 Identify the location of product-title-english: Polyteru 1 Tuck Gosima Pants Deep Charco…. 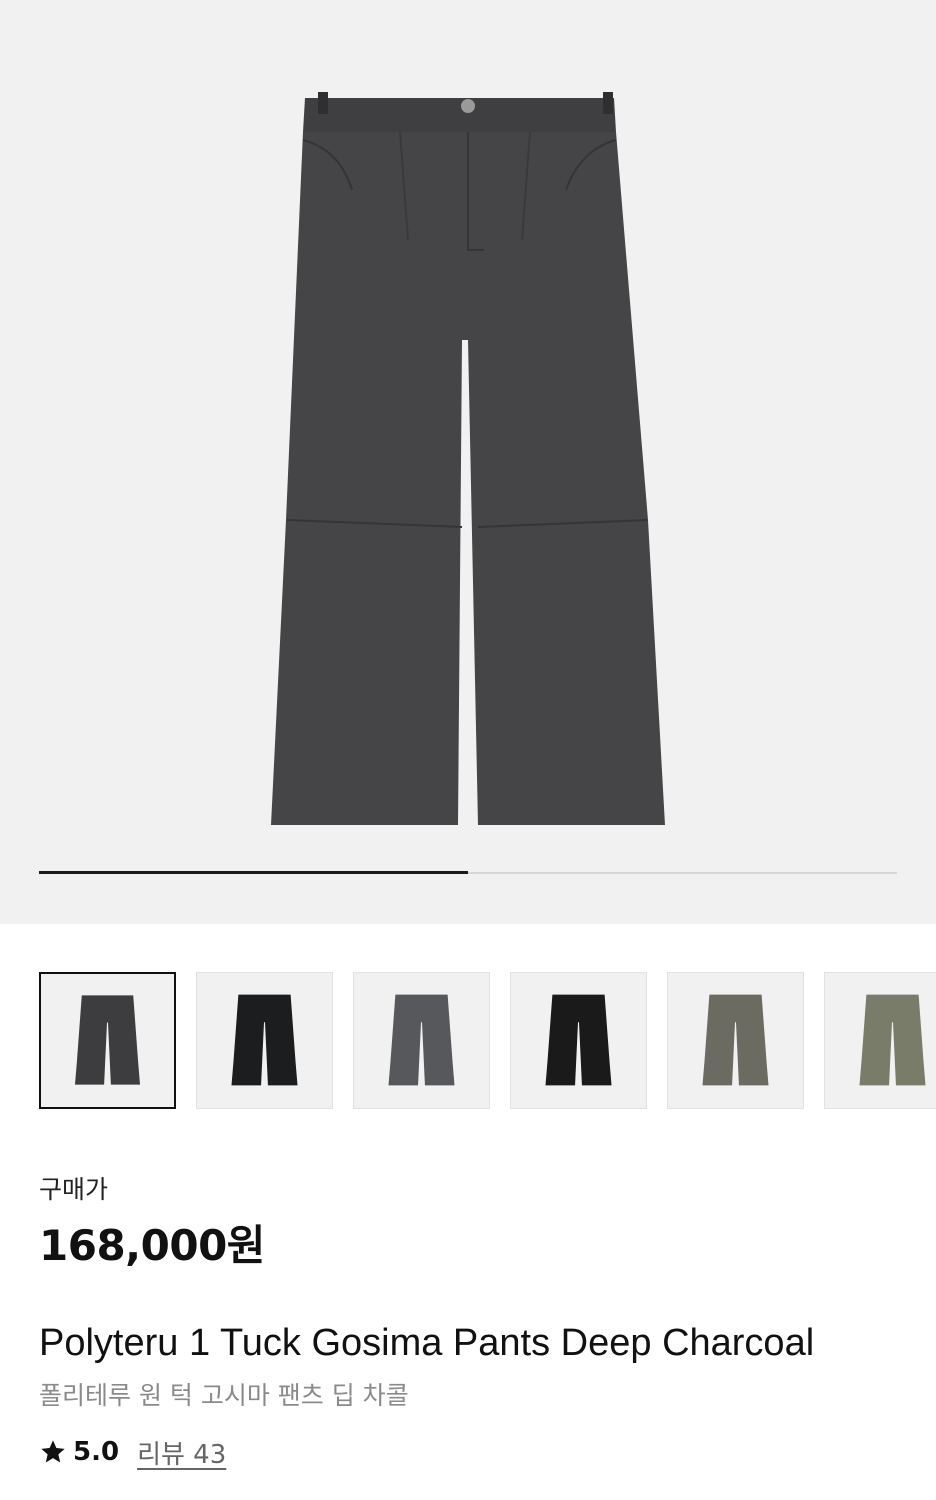
(427, 1343).